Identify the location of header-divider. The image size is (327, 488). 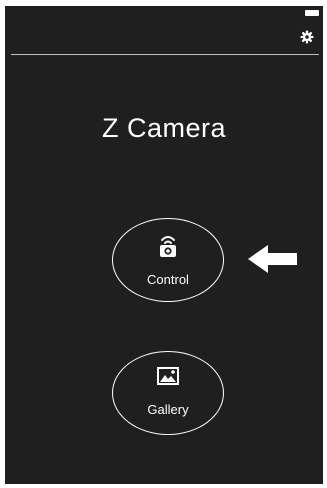
(165, 54).